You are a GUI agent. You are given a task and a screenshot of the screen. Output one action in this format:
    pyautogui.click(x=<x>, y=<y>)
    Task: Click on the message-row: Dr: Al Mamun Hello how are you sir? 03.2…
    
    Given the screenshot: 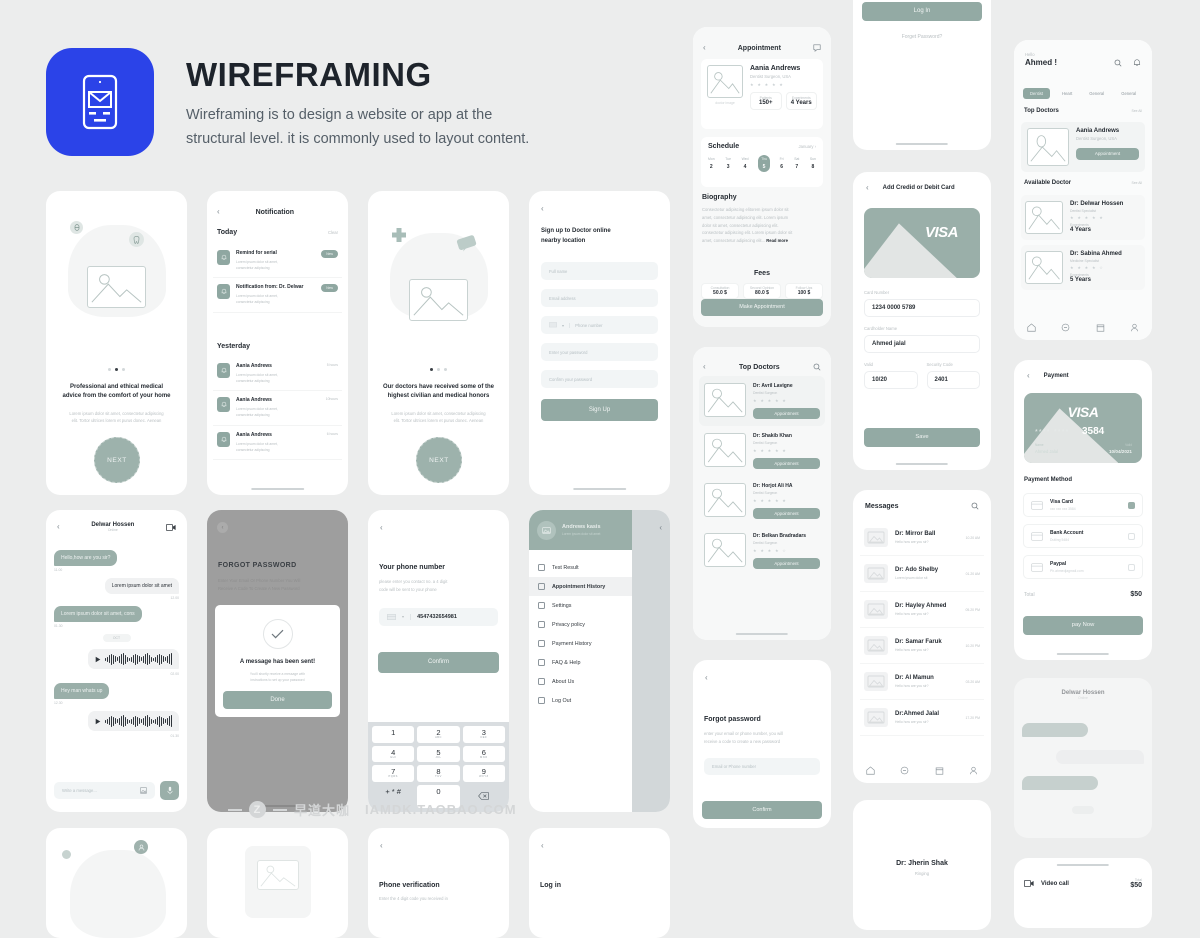 What is the action you would take?
    pyautogui.click(x=922, y=682)
    